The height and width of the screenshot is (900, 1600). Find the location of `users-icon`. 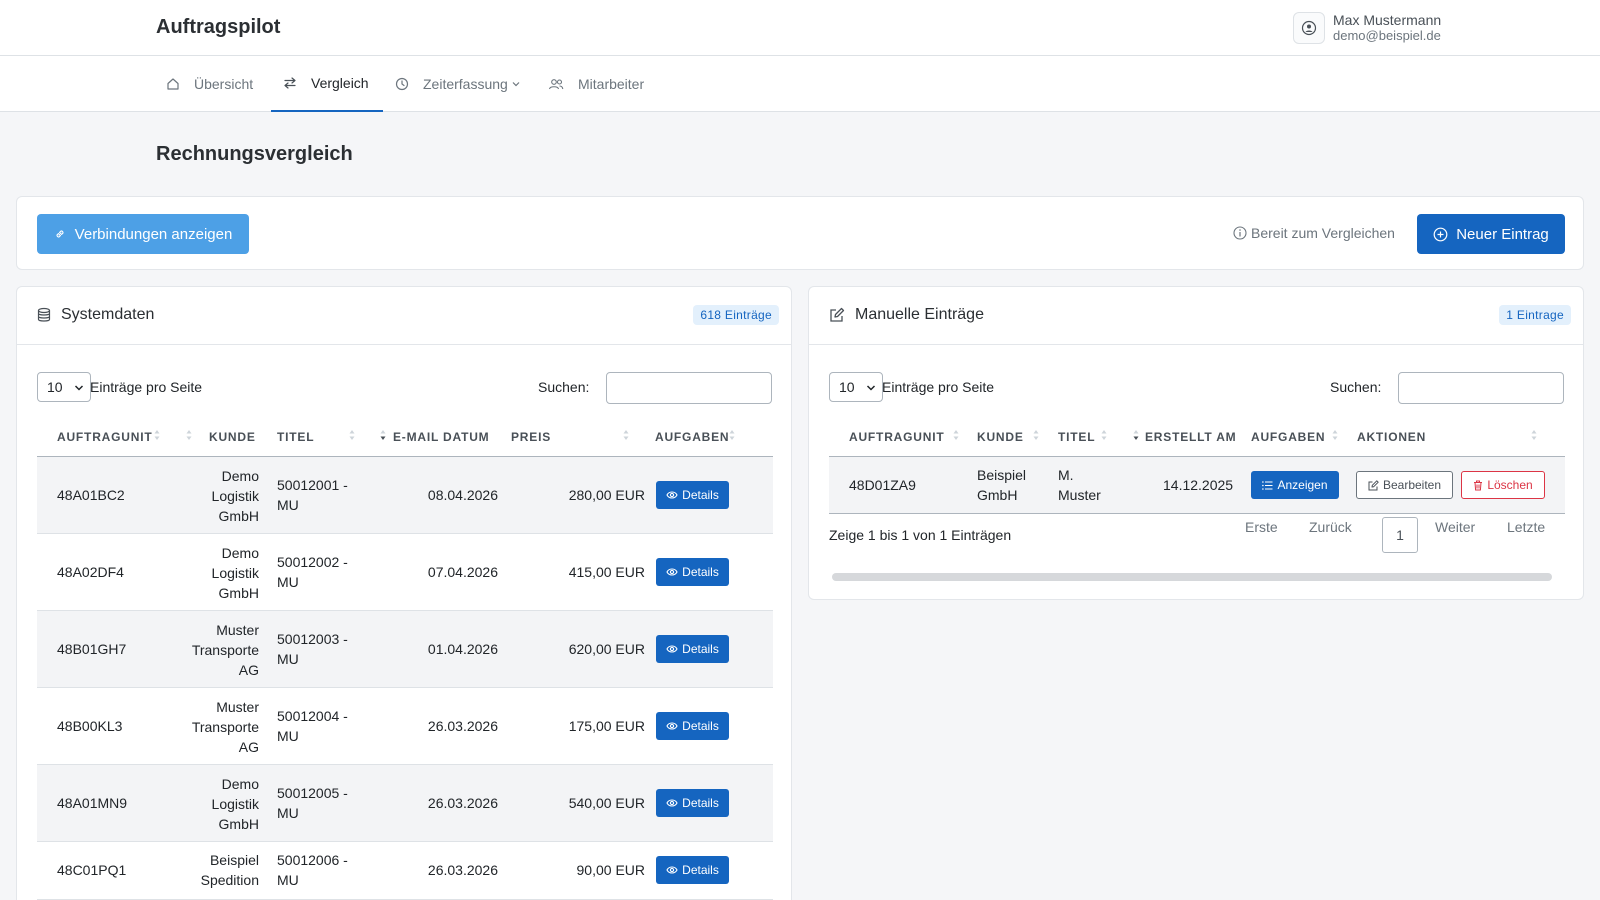

users-icon is located at coordinates (556, 84).